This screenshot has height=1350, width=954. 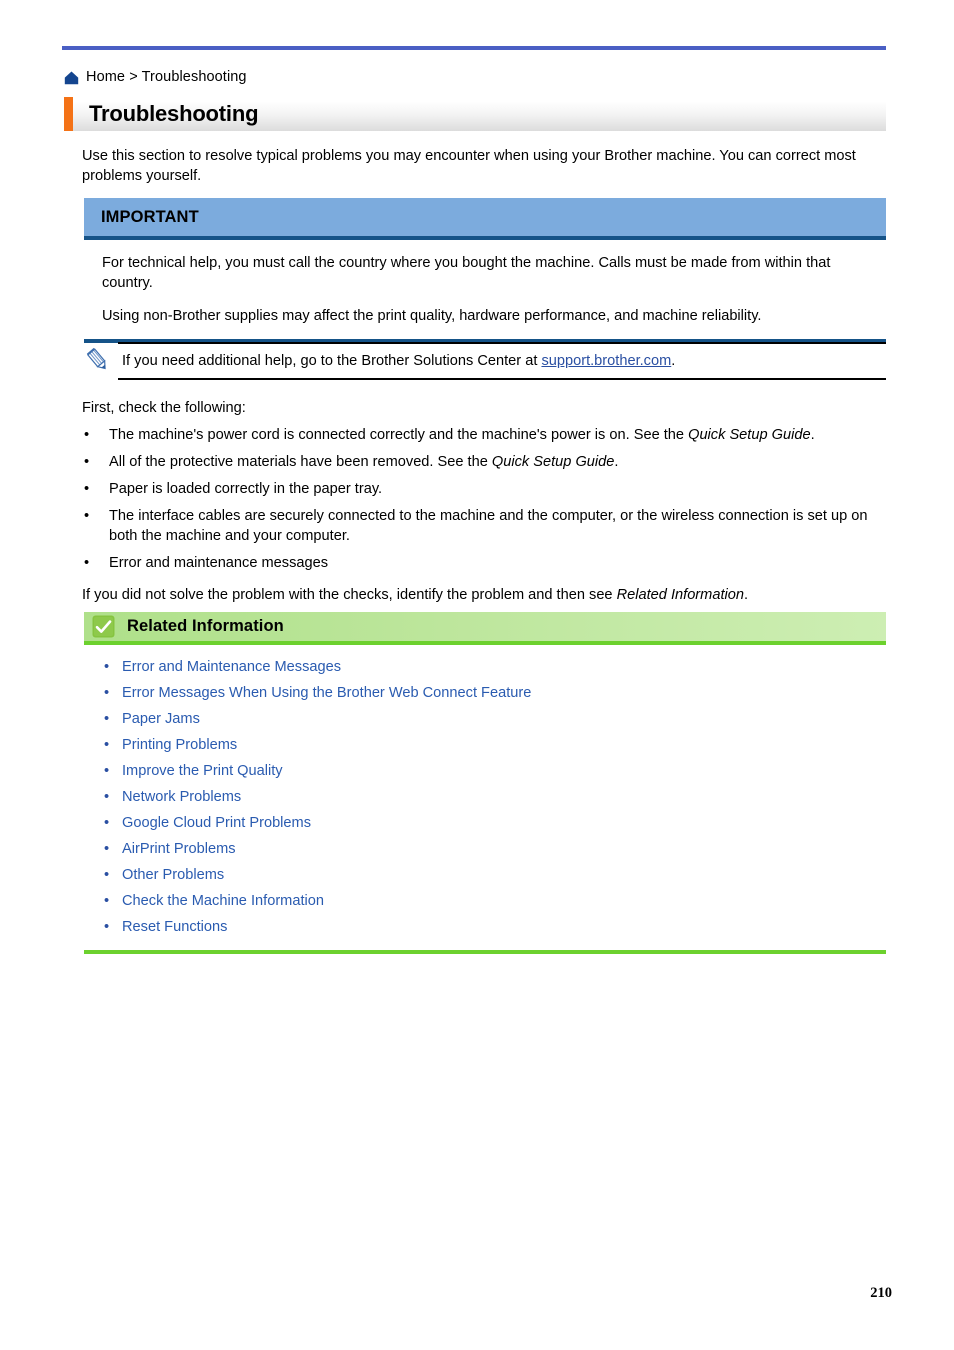 What do you see at coordinates (488, 563) in the screenshot?
I see `list-item: • Error and maintenance messages` at bounding box center [488, 563].